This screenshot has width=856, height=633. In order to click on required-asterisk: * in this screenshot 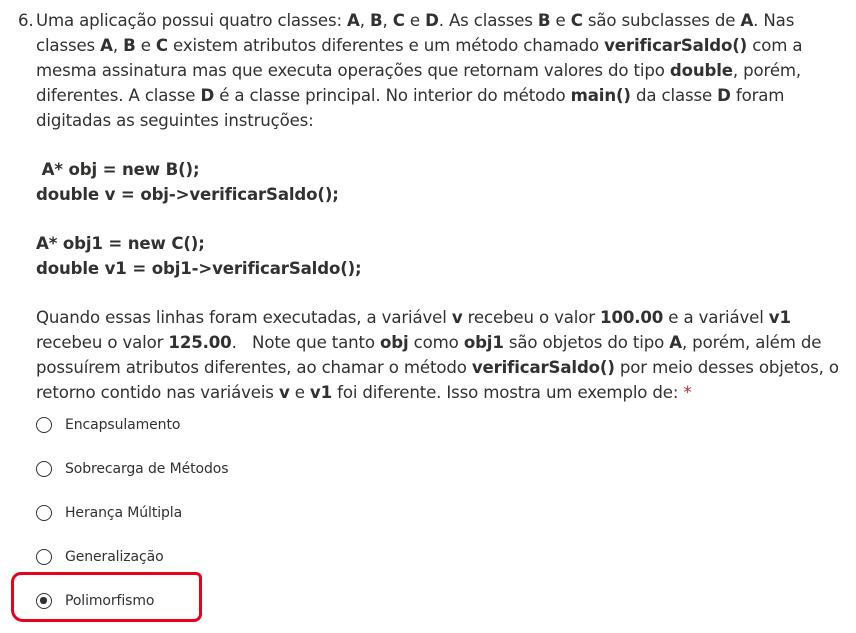, I will do `click(687, 392)`.